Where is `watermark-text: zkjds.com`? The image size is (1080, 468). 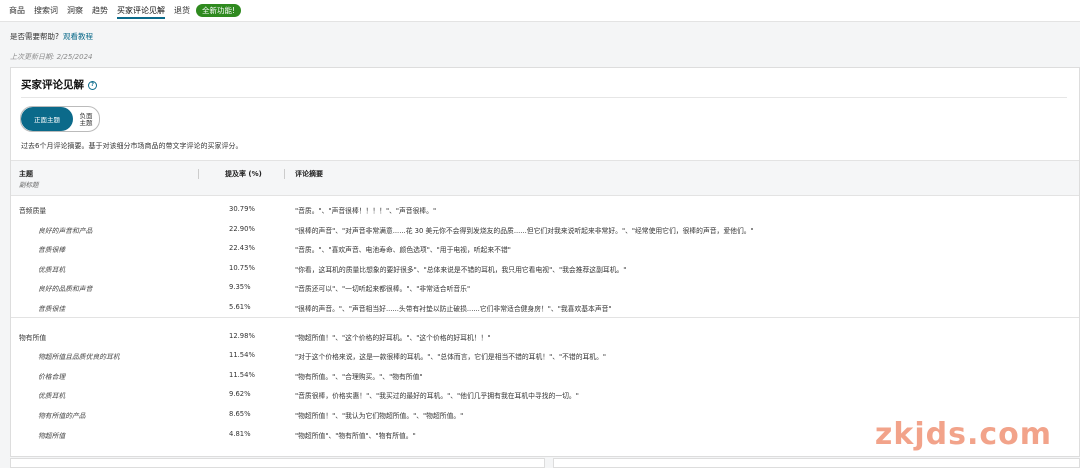 watermark-text: zkjds.com is located at coordinates (963, 434).